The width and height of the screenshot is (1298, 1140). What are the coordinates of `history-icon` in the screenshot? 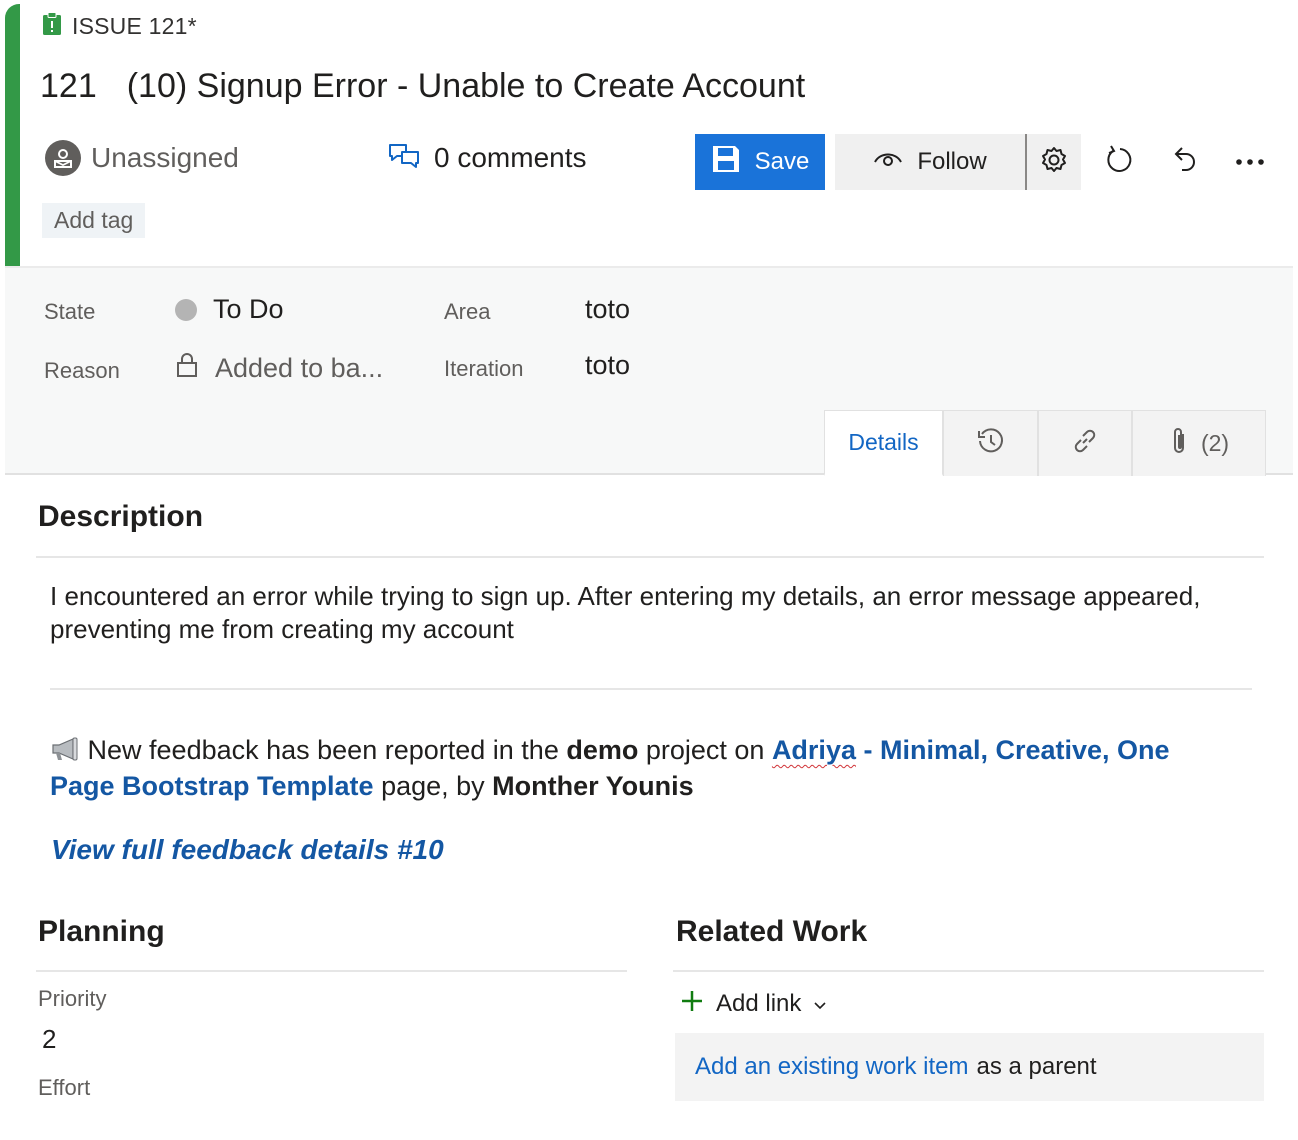 It's located at (991, 444).